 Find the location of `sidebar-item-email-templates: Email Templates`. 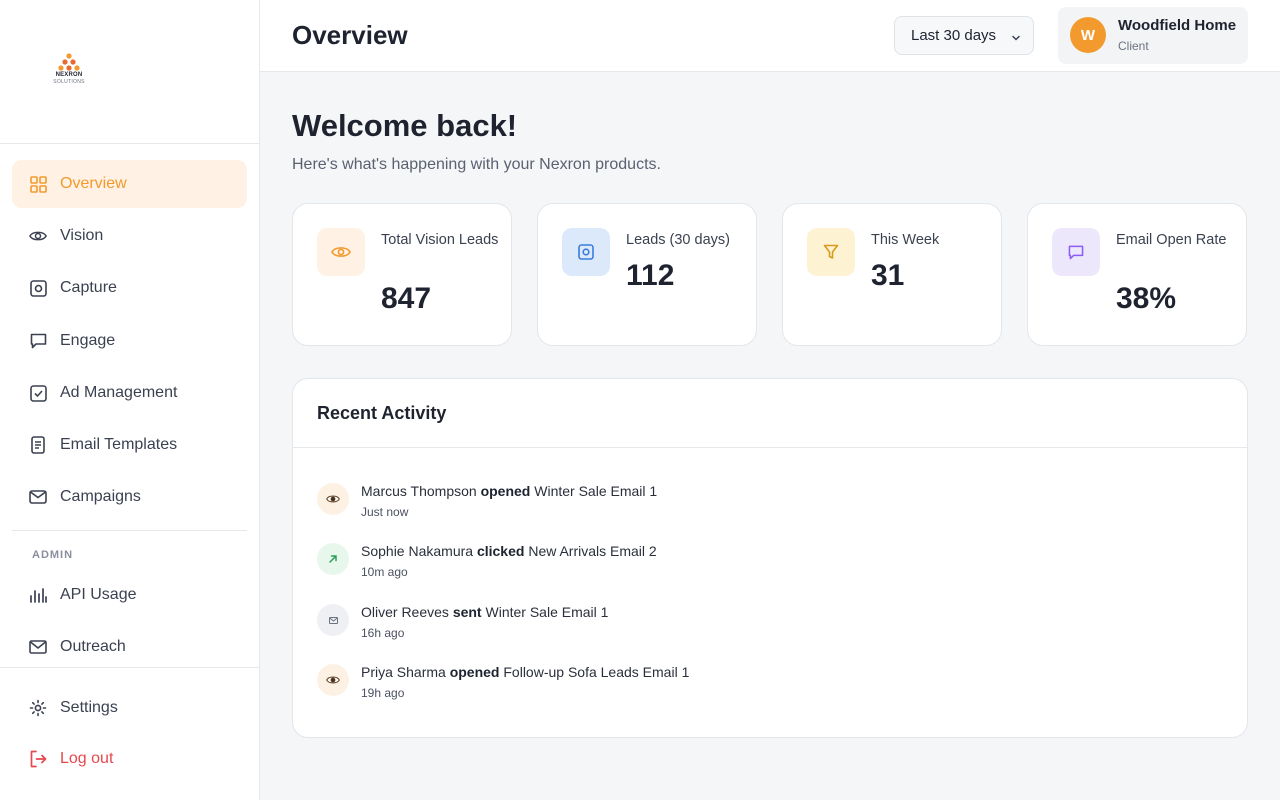

sidebar-item-email-templates: Email Templates is located at coordinates (129, 445).